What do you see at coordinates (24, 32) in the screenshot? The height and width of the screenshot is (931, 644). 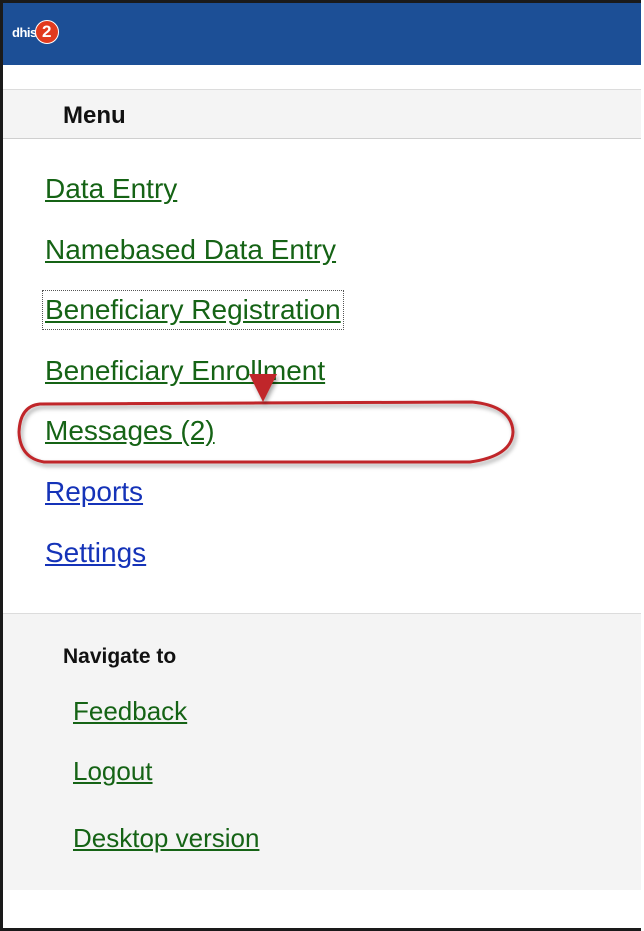 I see `logo-text: dhis` at bounding box center [24, 32].